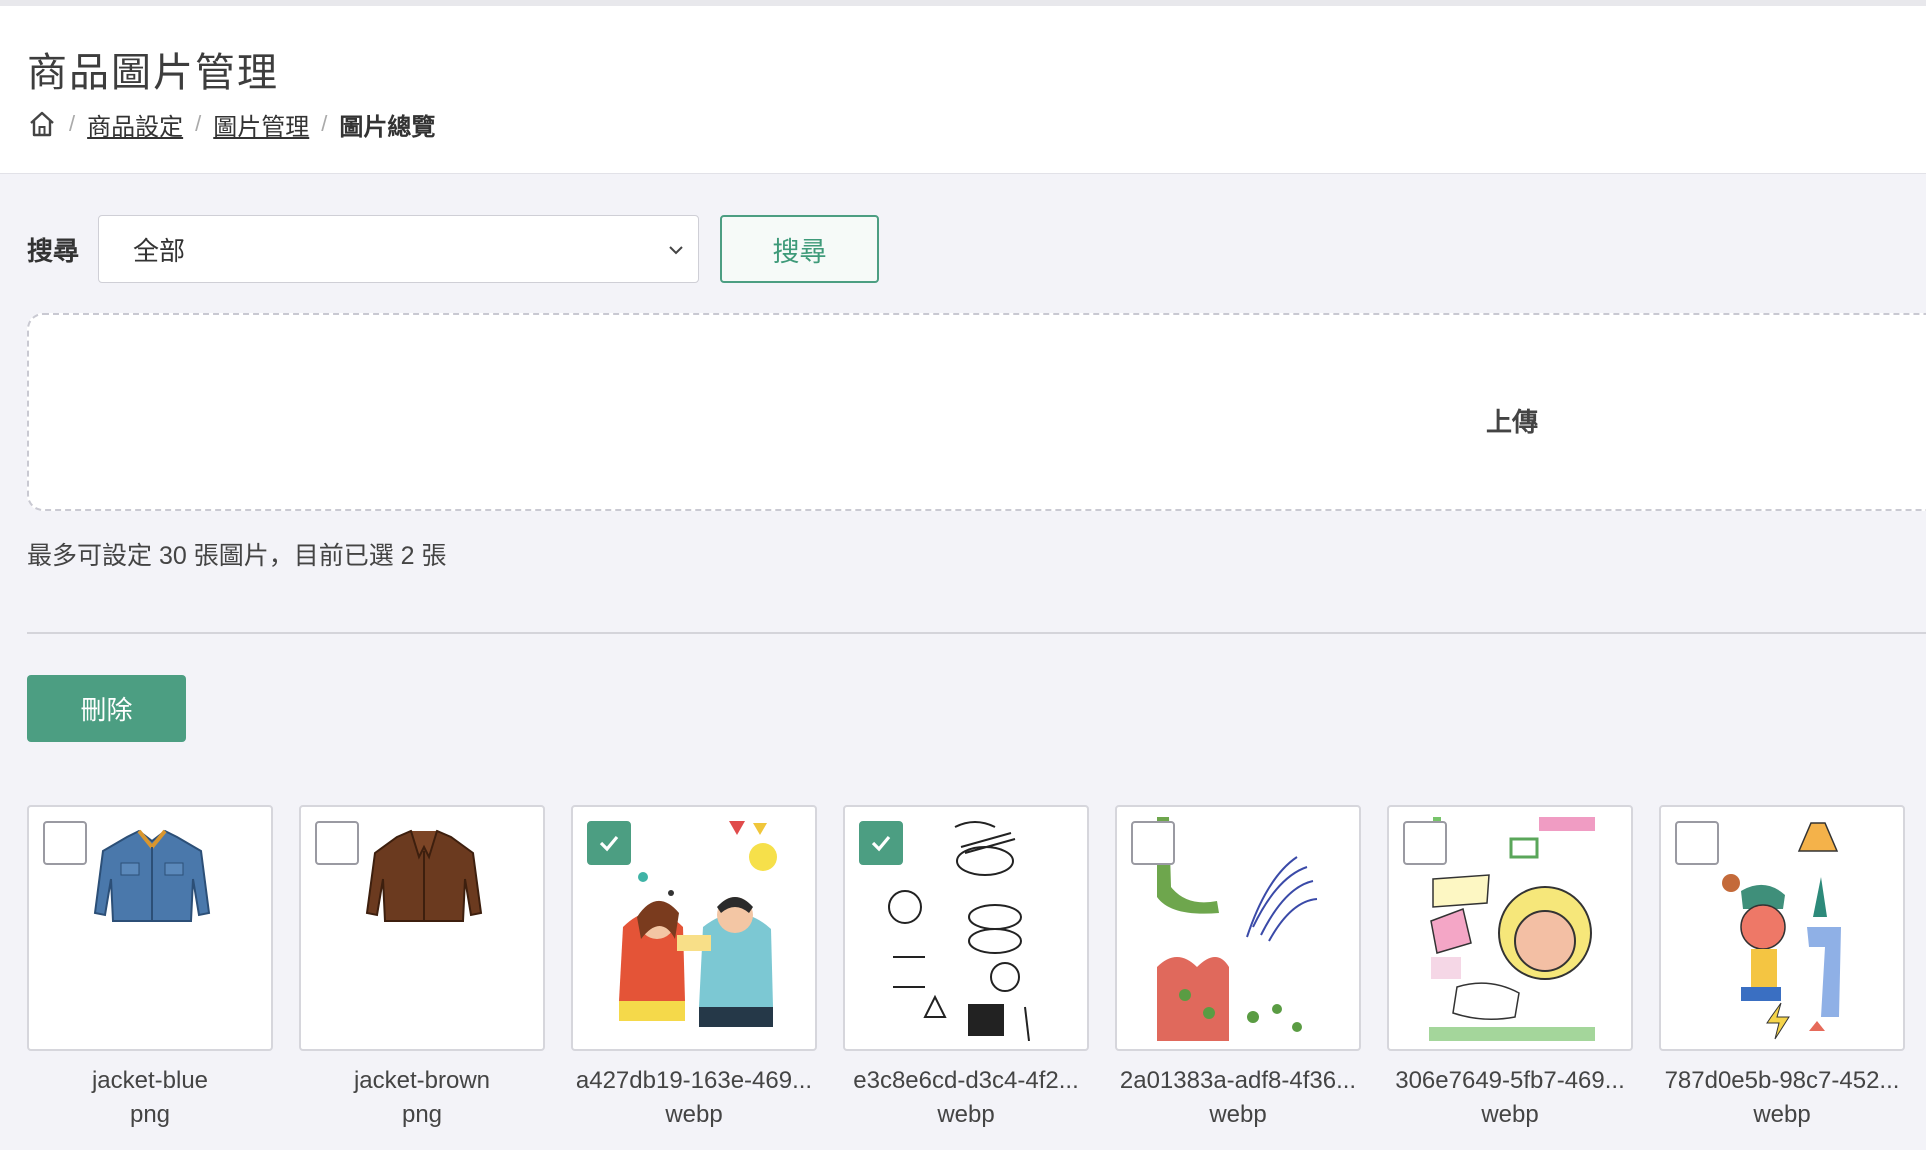 Image resolution: width=1926 pixels, height=1150 pixels. I want to click on chevron-down-icon, so click(676, 250).